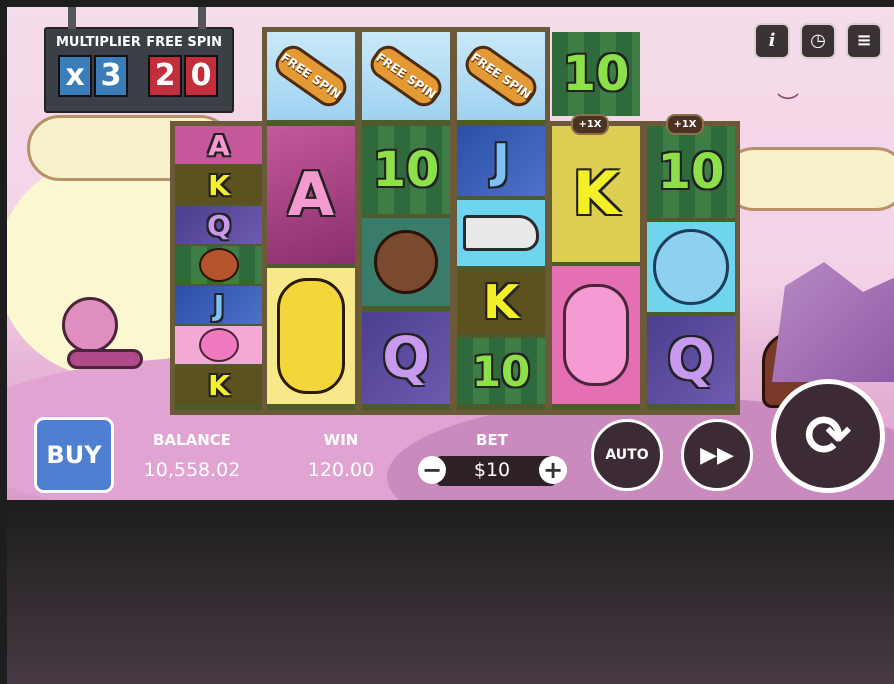  I want to click on speedboat-symbol, so click(501, 233).